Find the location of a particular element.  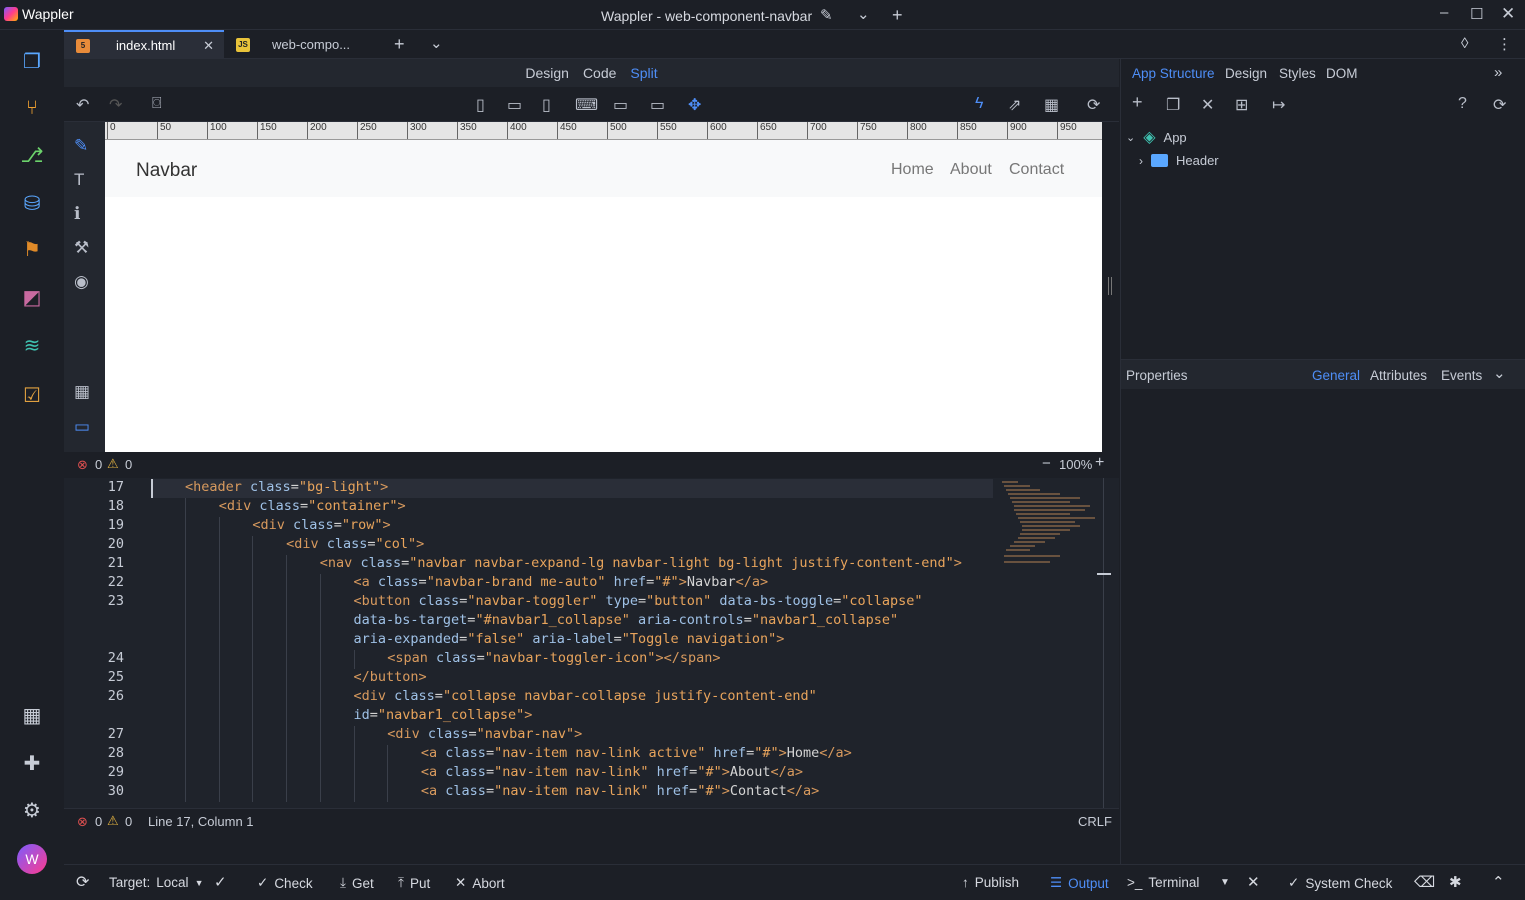

code-line: 20 <div class="col"> is located at coordinates (579, 545).